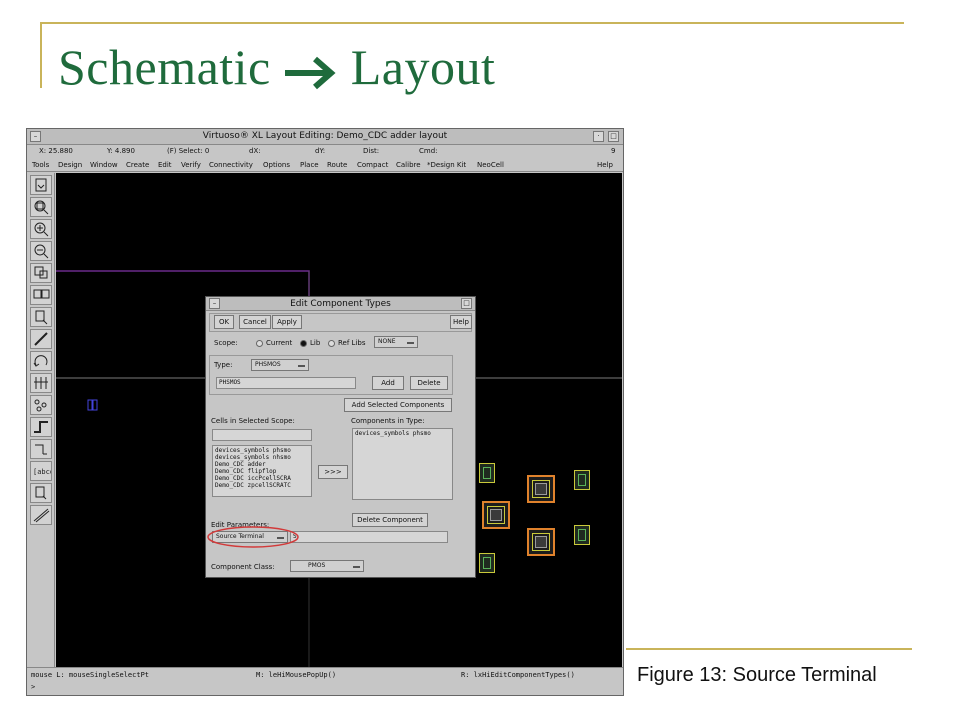 This screenshot has width=960, height=720. Describe the element at coordinates (41, 405) in the screenshot. I see `hierarchy-icon` at that location.